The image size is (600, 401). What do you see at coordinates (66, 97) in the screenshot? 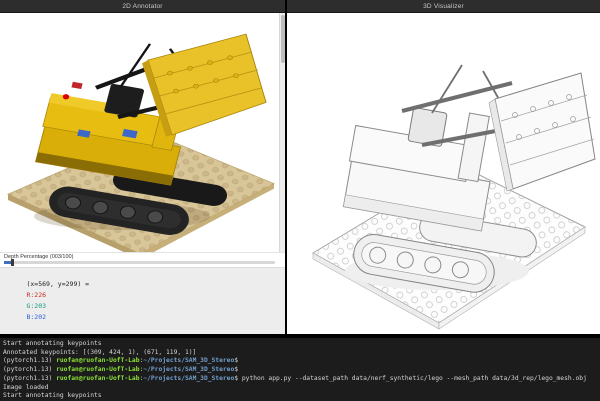
I see `keypoint-marker` at bounding box center [66, 97].